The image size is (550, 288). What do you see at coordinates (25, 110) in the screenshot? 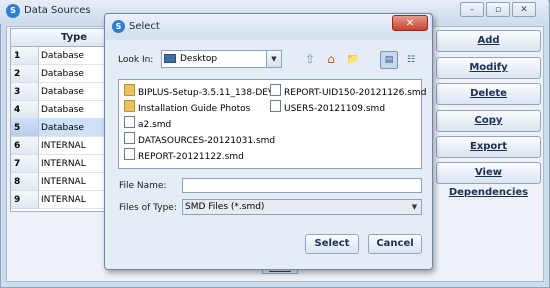
I see `row-number: 4` at bounding box center [25, 110].